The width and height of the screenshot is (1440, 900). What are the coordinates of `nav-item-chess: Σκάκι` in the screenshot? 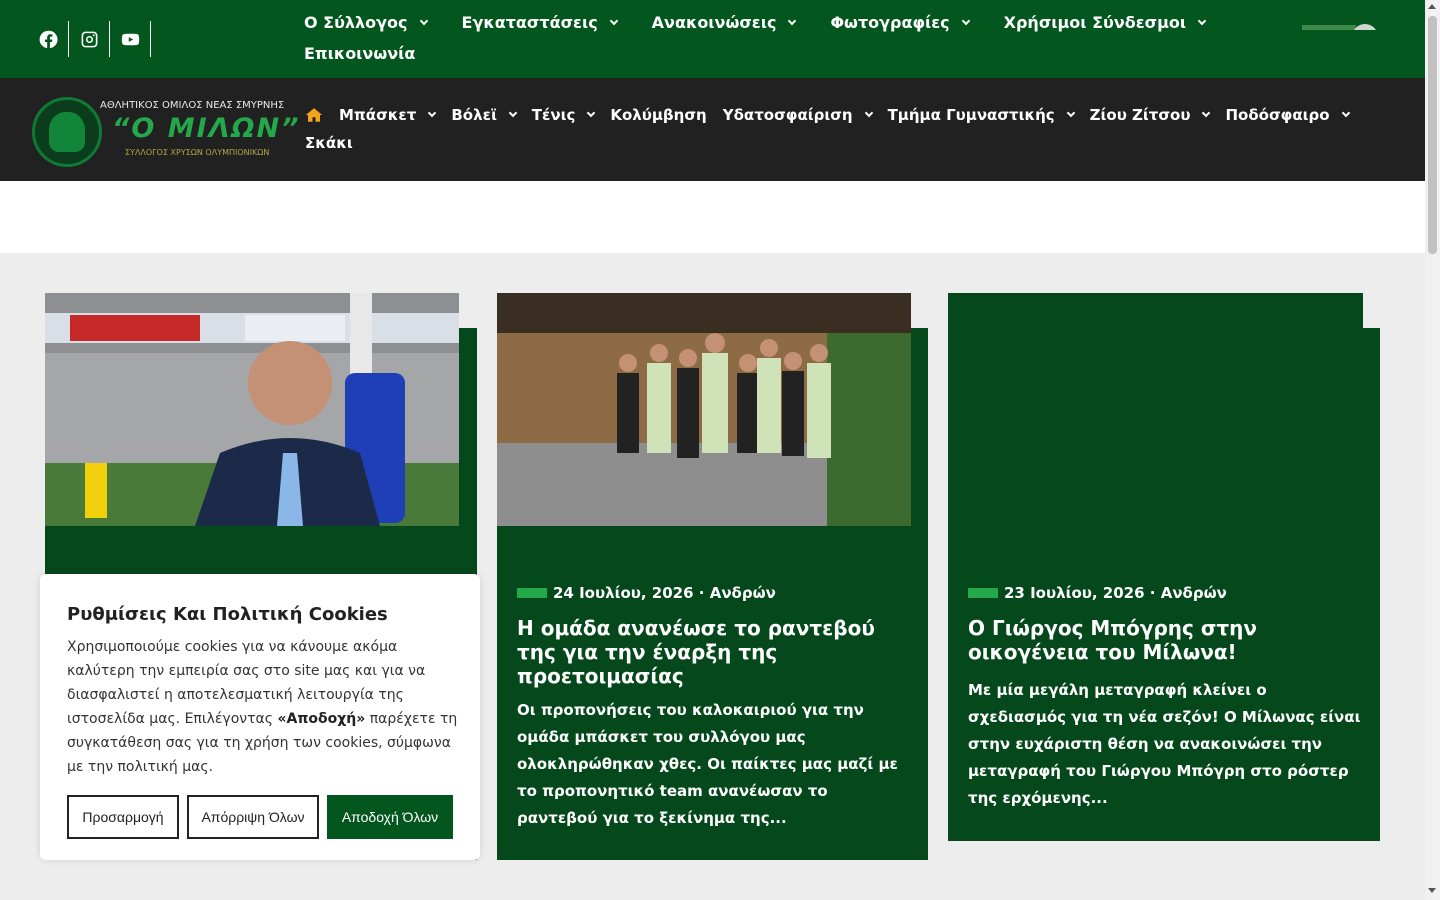 It's located at (329, 143).